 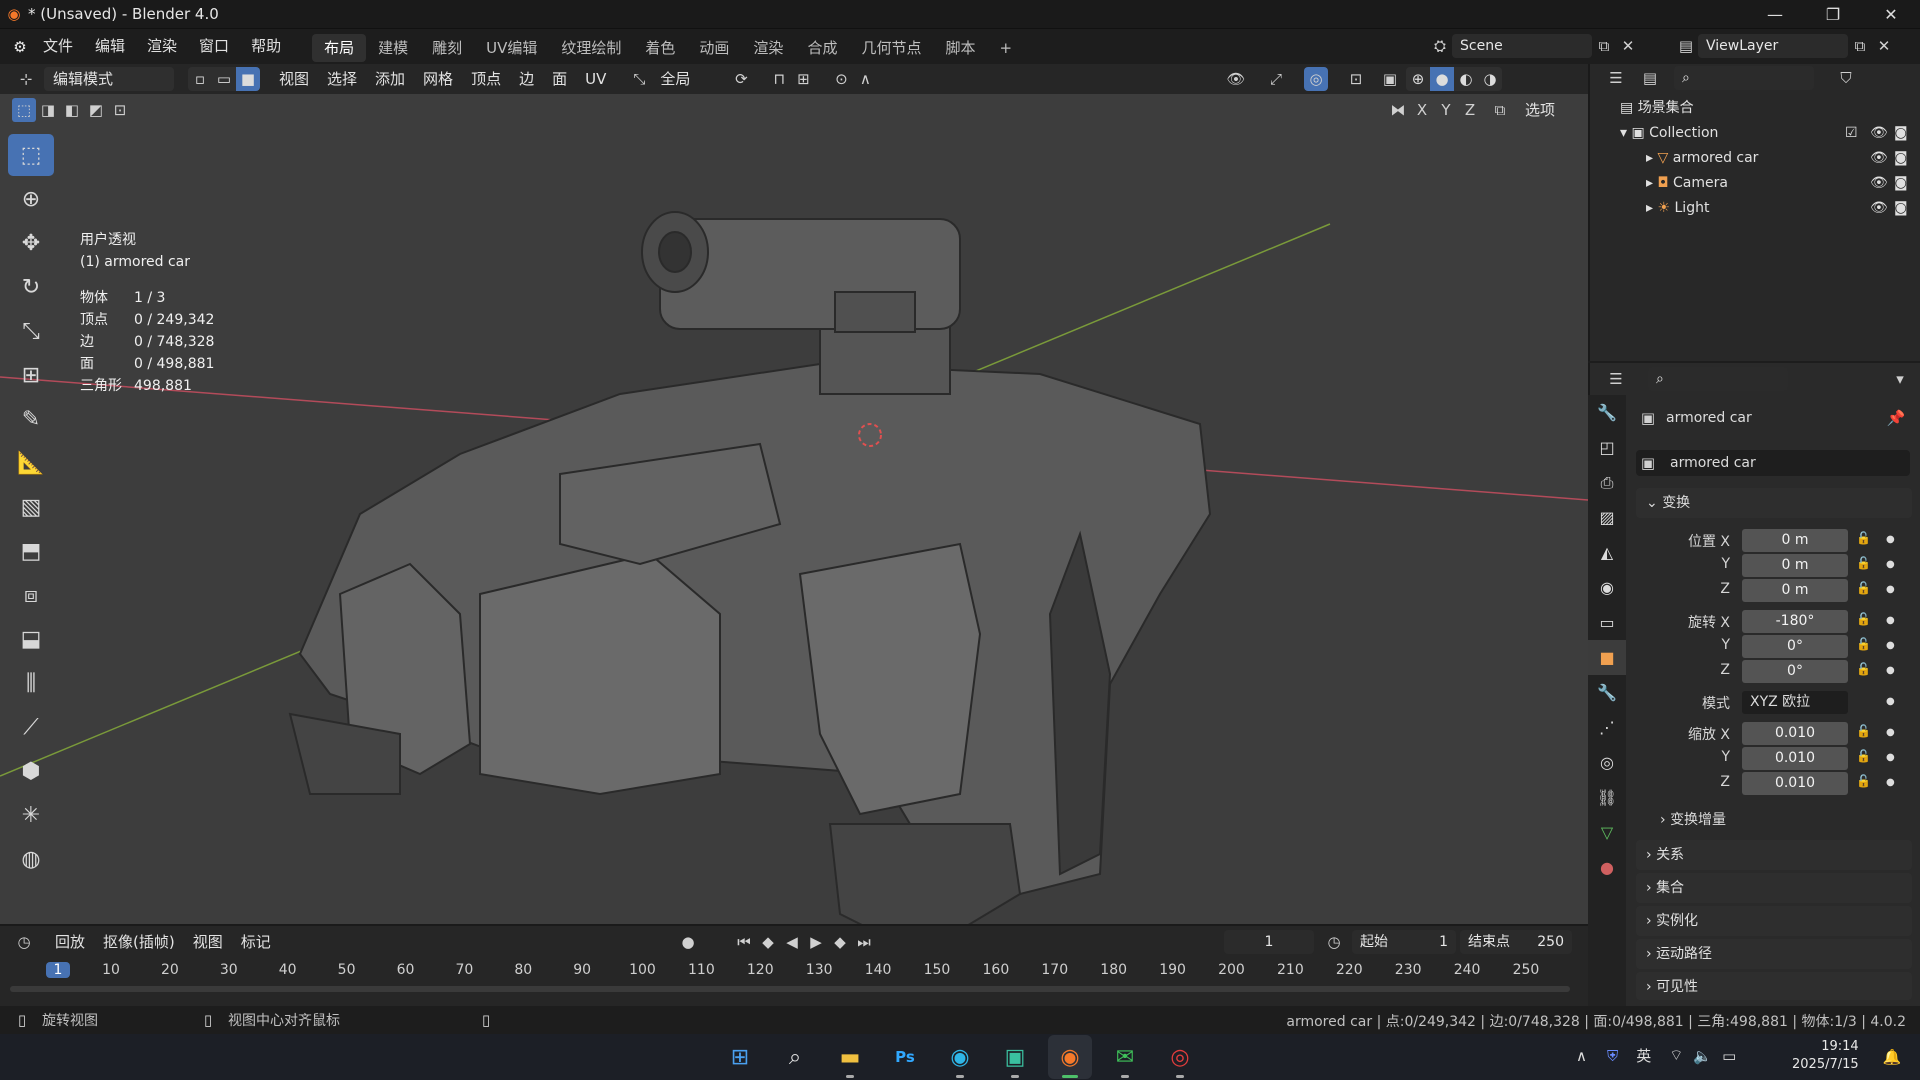 What do you see at coordinates (1612, 1056) in the screenshot?
I see `security-icon: ⛨` at bounding box center [1612, 1056].